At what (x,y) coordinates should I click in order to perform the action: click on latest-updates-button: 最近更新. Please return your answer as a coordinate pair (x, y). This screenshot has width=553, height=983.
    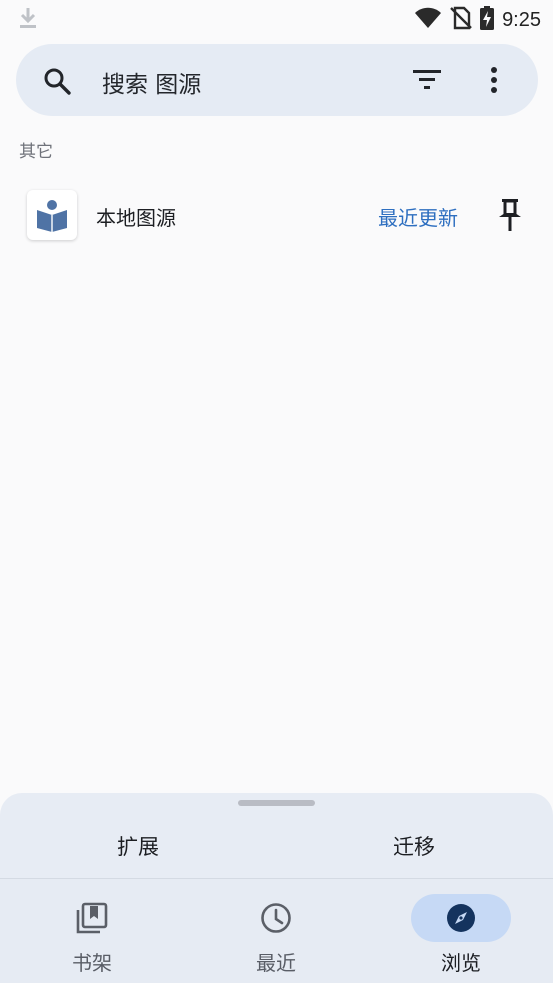
    Looking at the image, I should click on (418, 216).